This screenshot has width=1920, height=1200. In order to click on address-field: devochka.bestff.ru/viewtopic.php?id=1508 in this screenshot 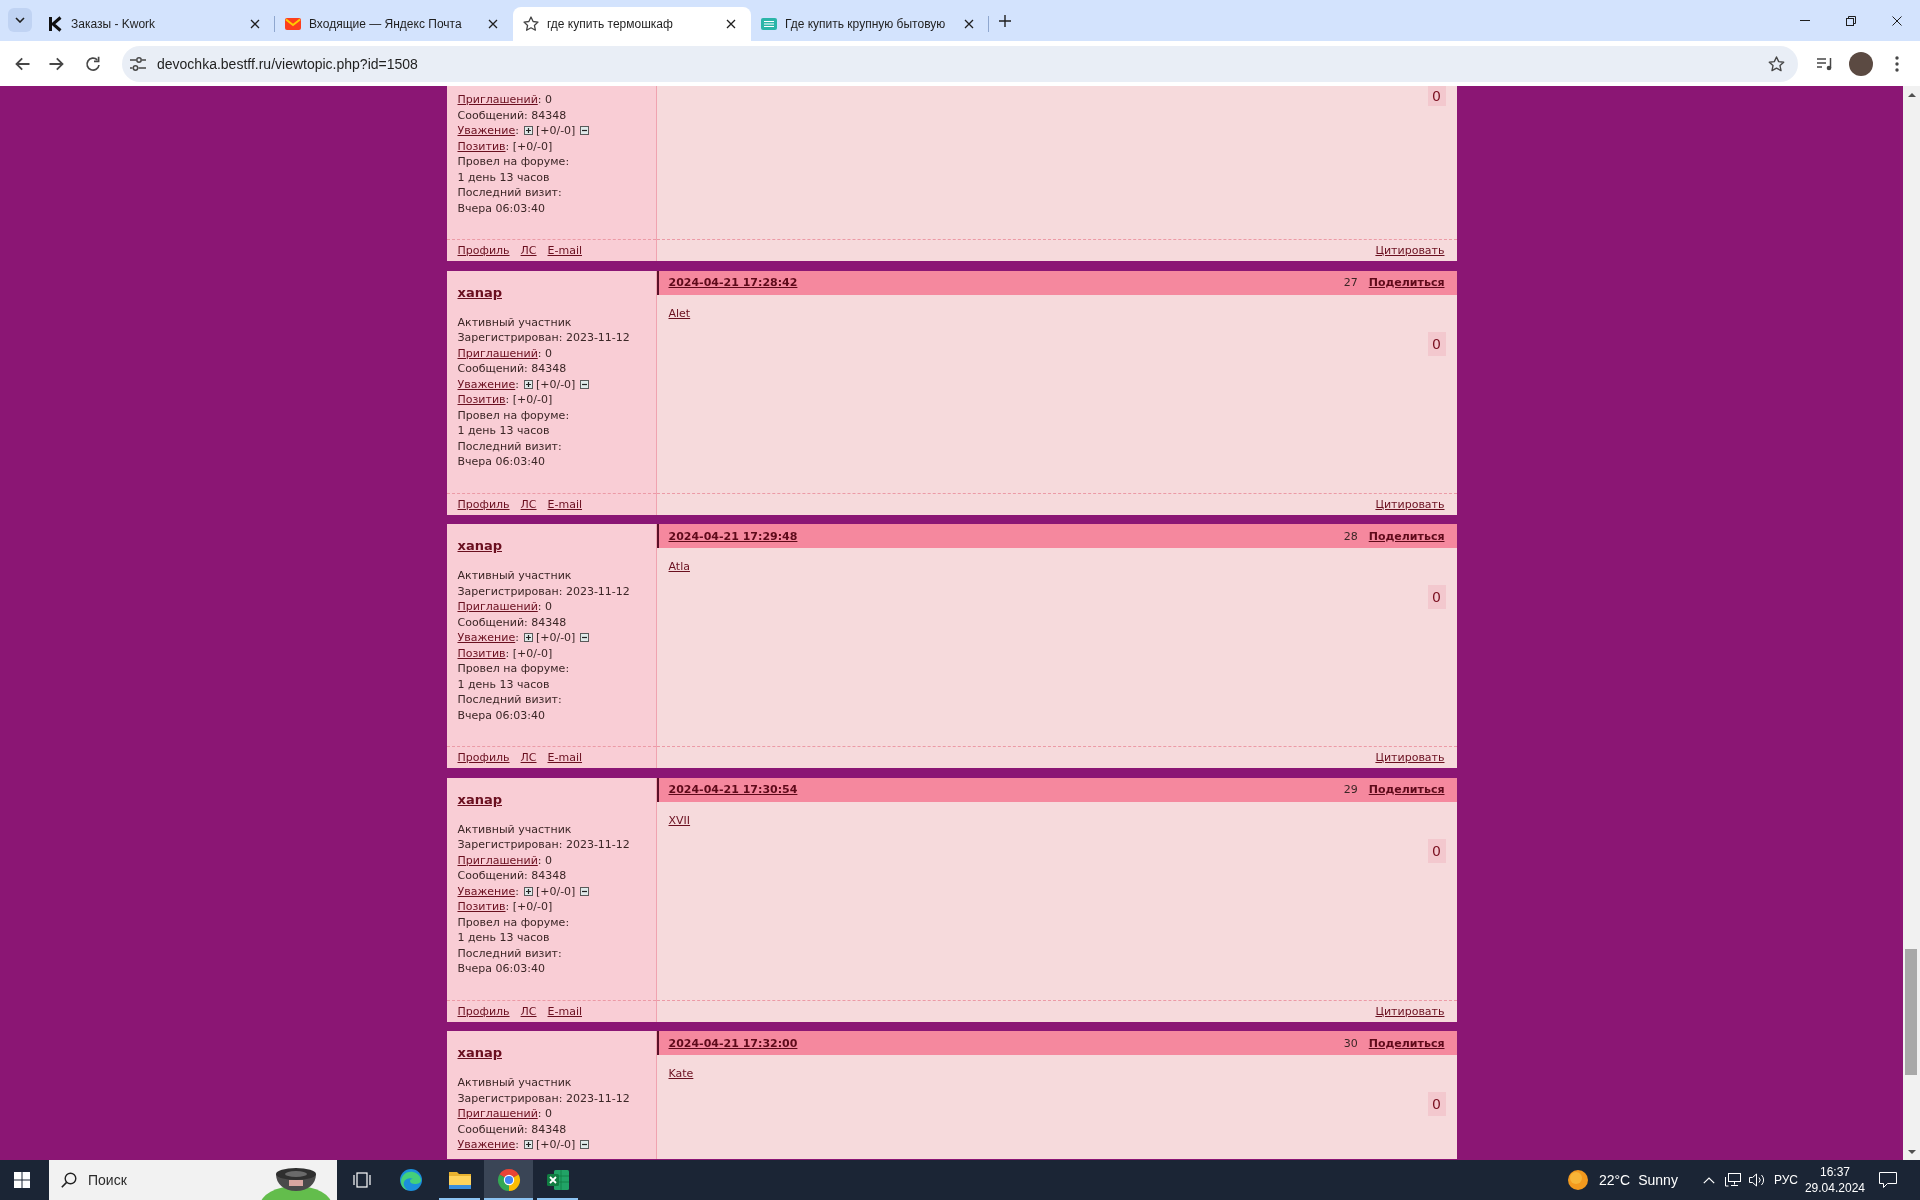, I will do `click(960, 63)`.